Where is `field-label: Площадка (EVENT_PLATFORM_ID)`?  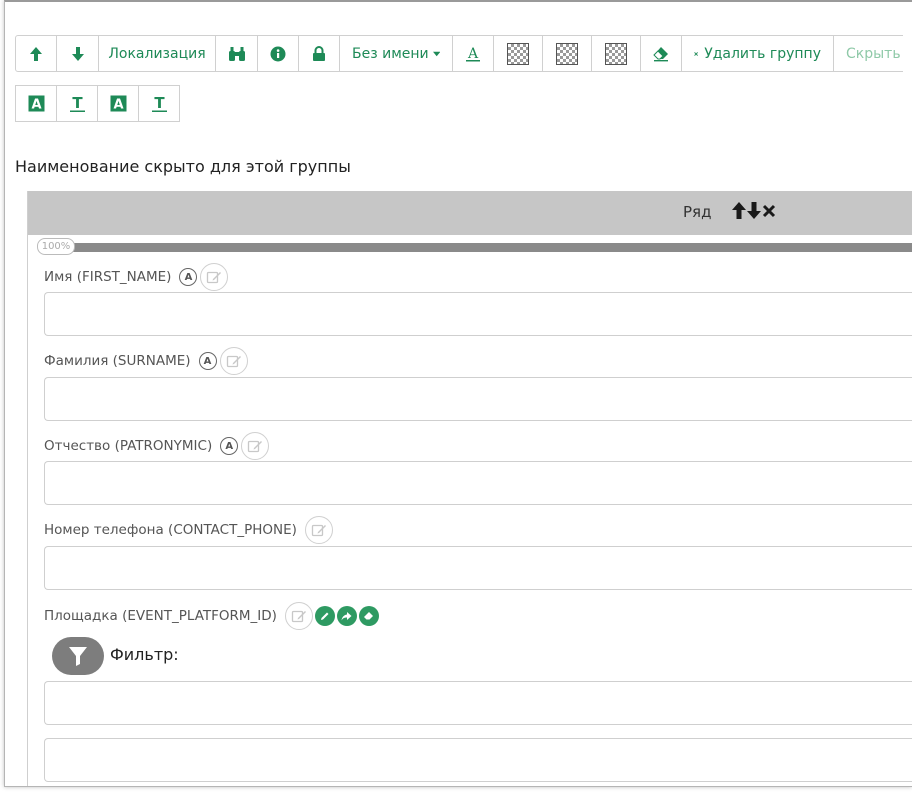
field-label: Площадка (EVENT_PLATFORM_ID) is located at coordinates (160, 616).